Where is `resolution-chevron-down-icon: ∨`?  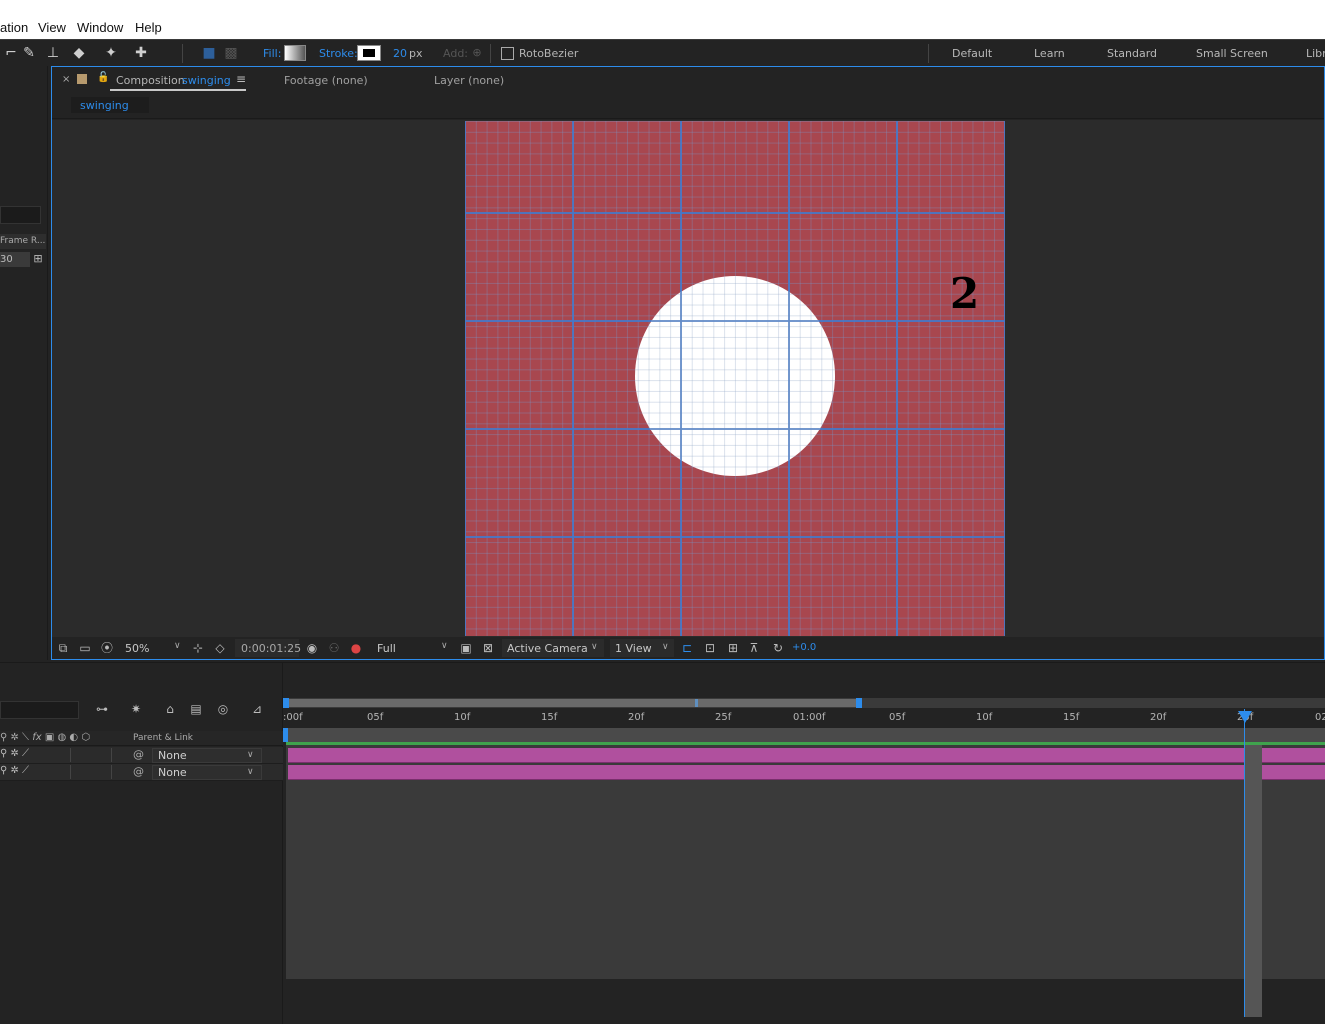 resolution-chevron-down-icon: ∨ is located at coordinates (444, 646).